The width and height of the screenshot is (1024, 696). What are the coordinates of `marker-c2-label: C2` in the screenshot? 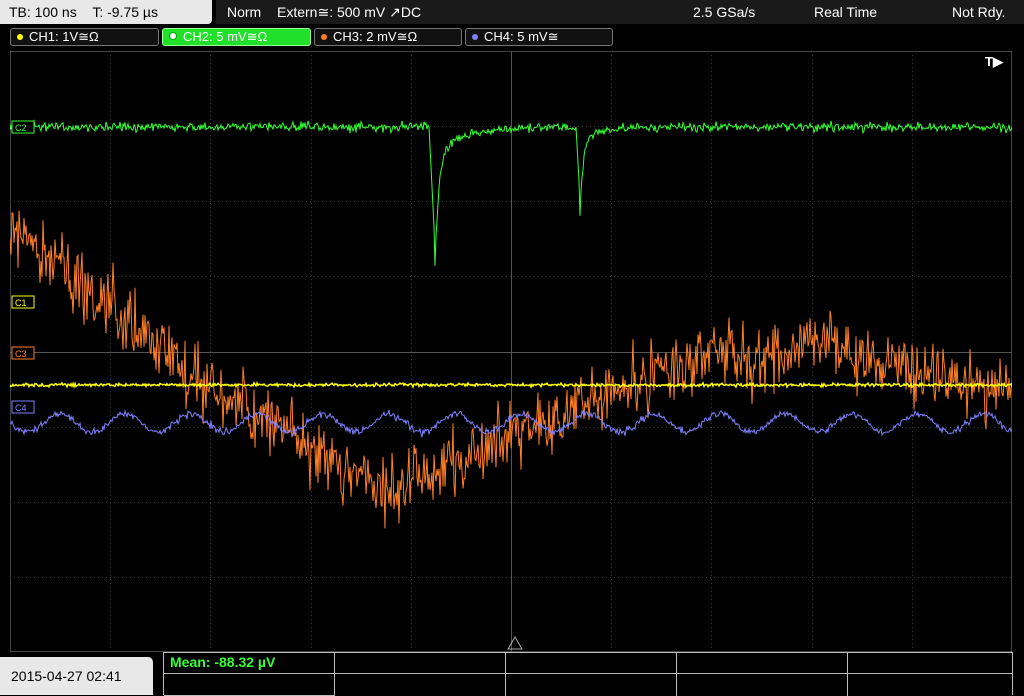 It's located at (21, 128).